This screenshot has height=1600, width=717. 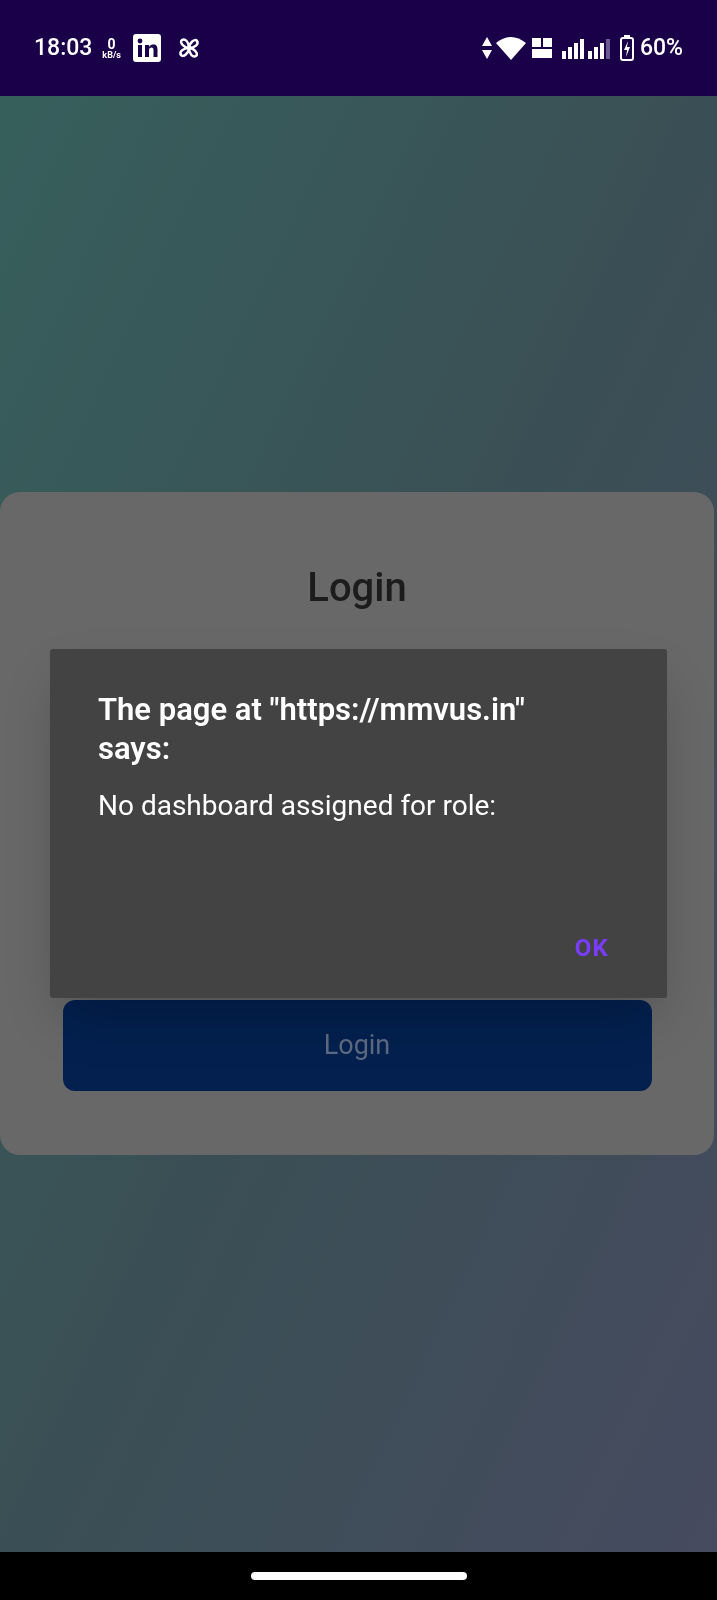 What do you see at coordinates (661, 47) in the screenshot?
I see `battery-percent: 60%` at bounding box center [661, 47].